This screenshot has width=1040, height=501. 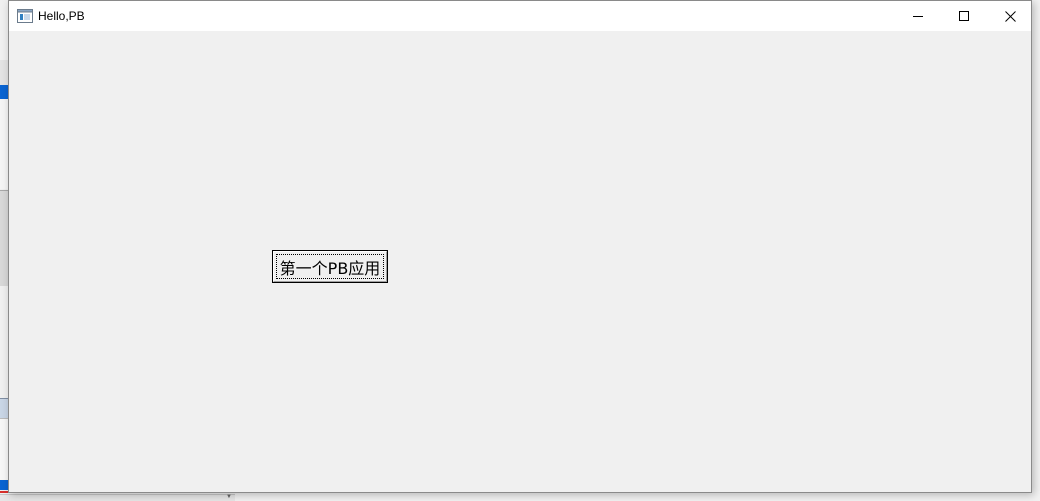 I want to click on background-dropdown, so click(x=117, y=497).